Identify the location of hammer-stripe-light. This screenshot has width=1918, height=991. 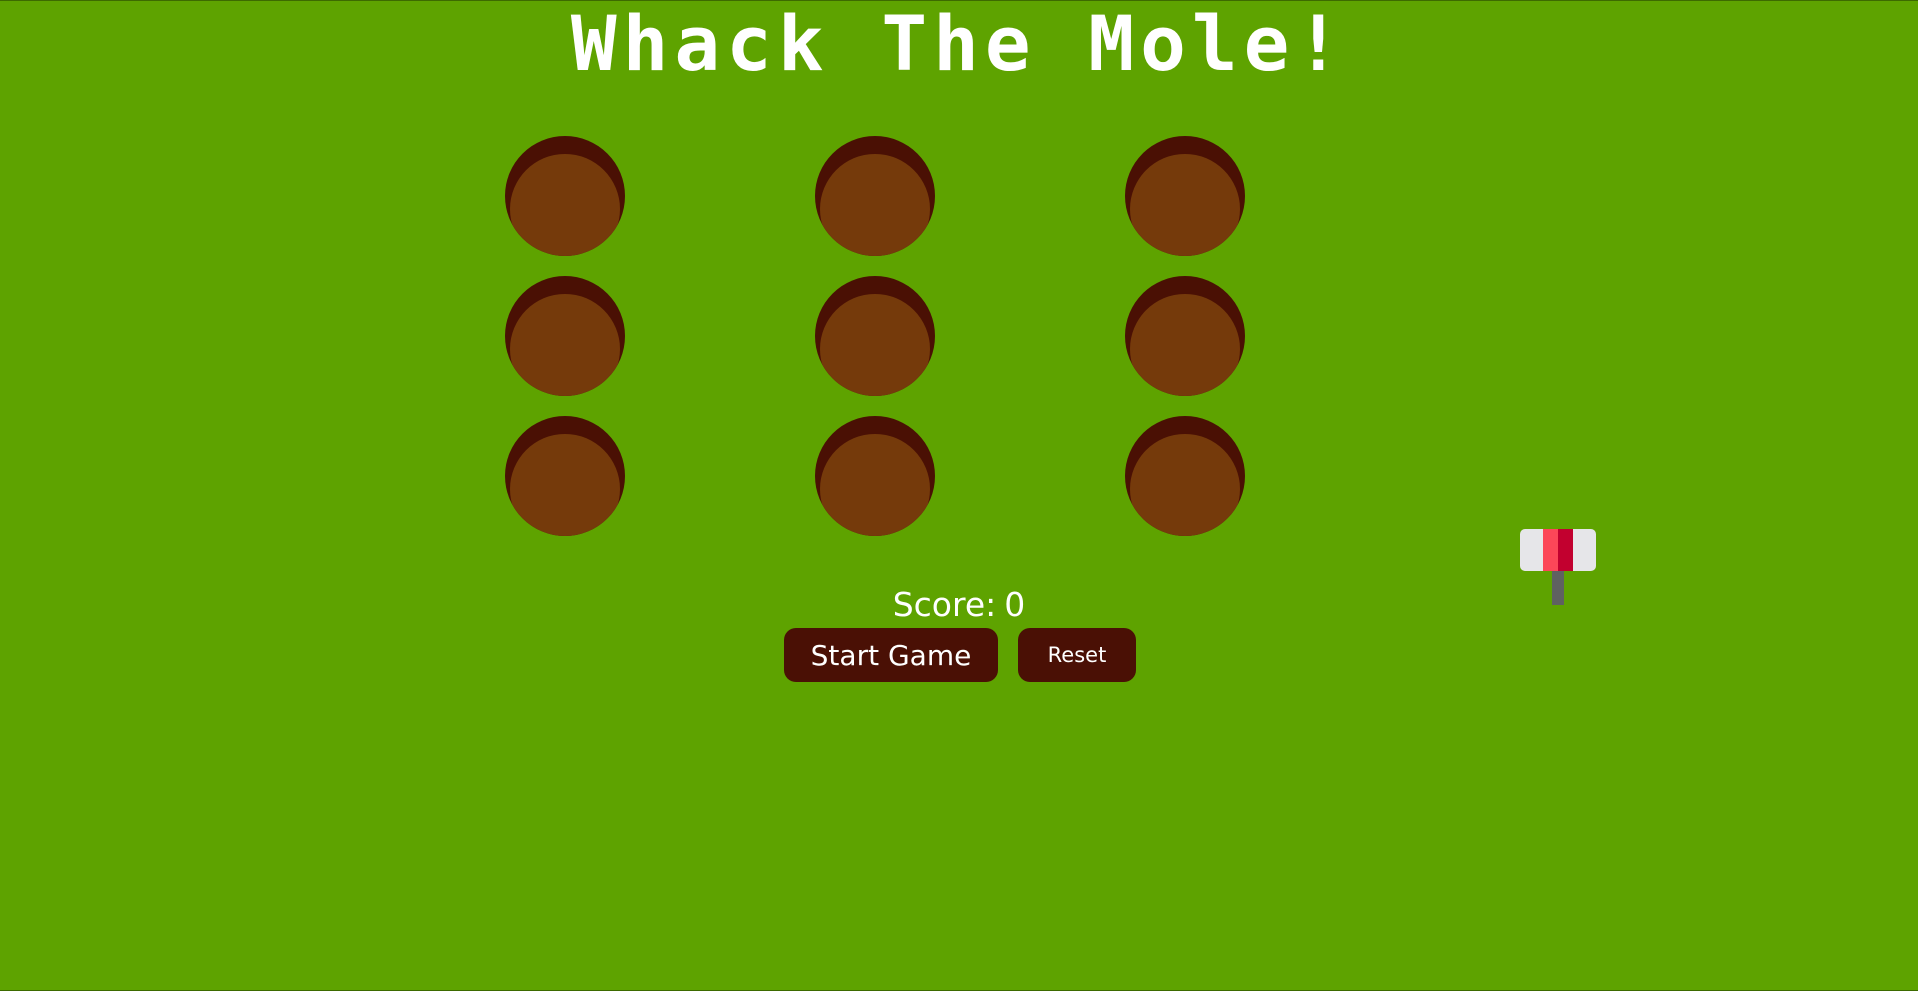
(1550, 550).